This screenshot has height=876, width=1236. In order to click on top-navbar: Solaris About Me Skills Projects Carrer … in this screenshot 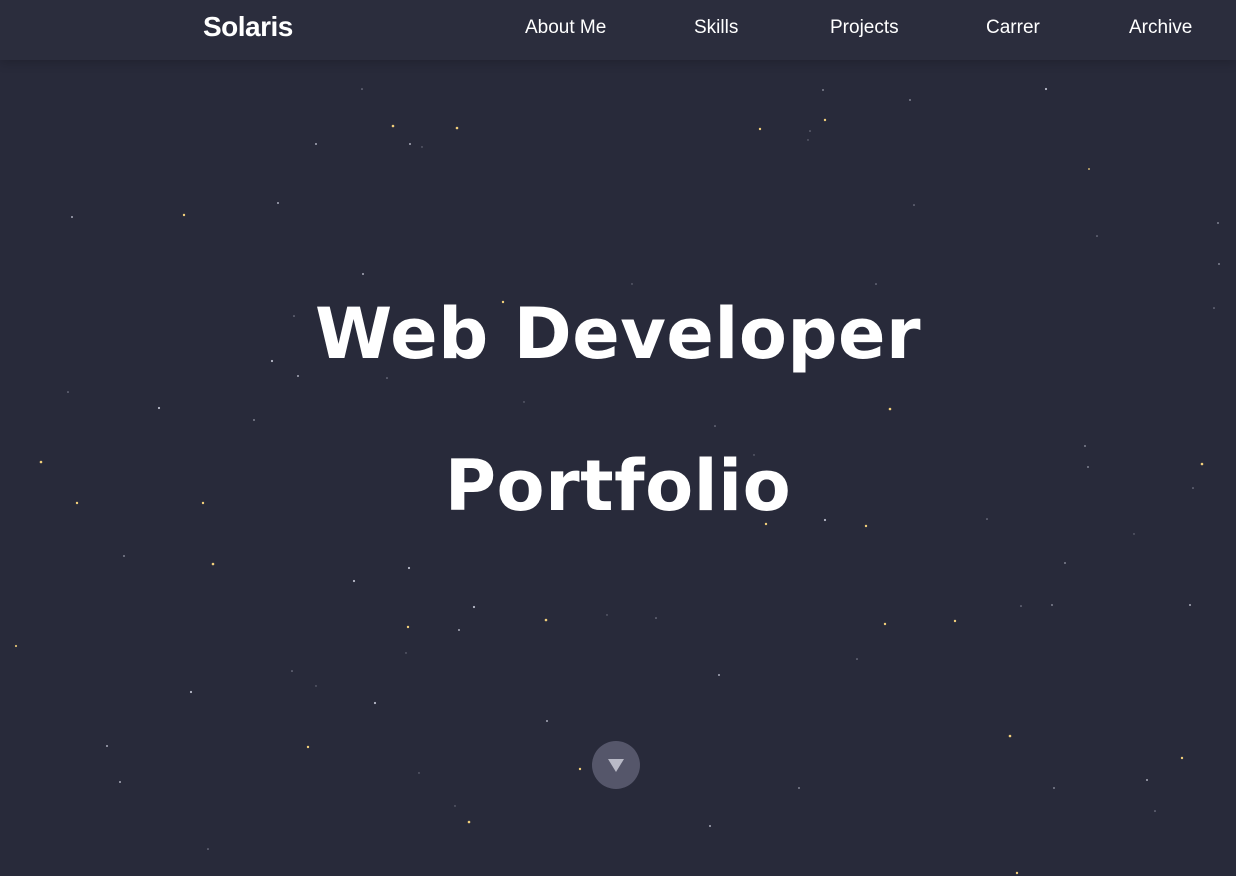, I will do `click(618, 30)`.